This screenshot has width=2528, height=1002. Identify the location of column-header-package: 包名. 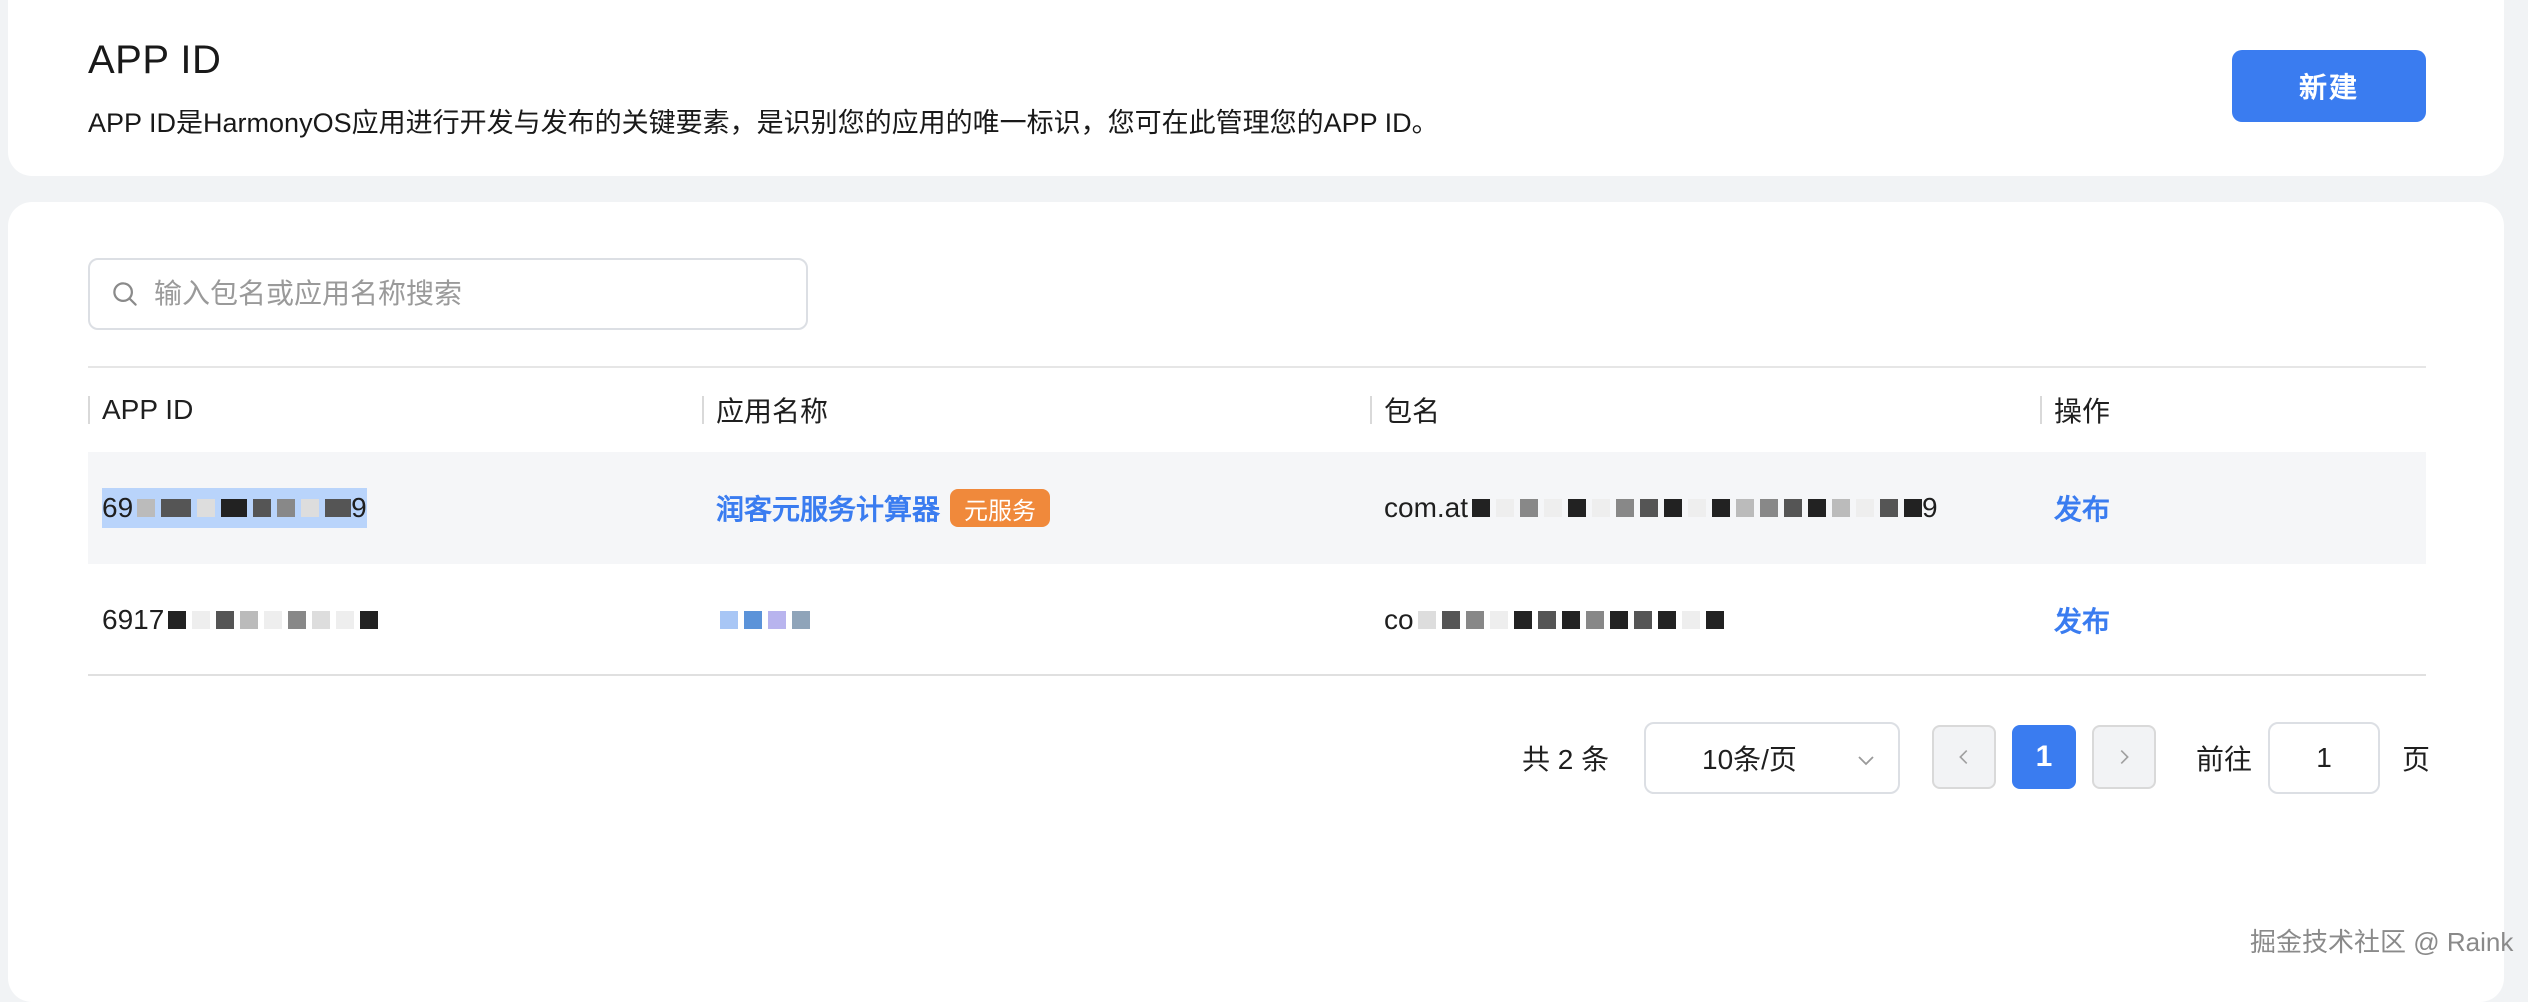
(1405, 410).